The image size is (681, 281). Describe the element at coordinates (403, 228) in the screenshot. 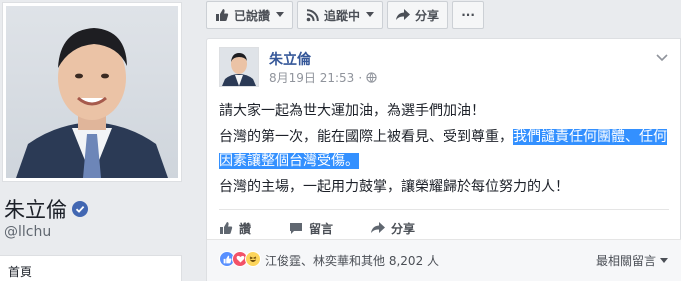

I see `post-share-label: 分享` at that location.